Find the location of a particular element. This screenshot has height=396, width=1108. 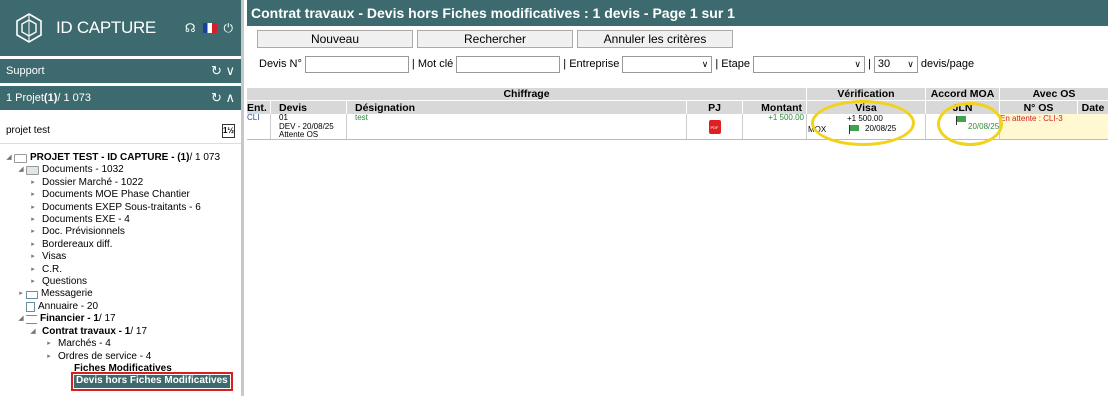

french-flag-icon is located at coordinates (209, 28).